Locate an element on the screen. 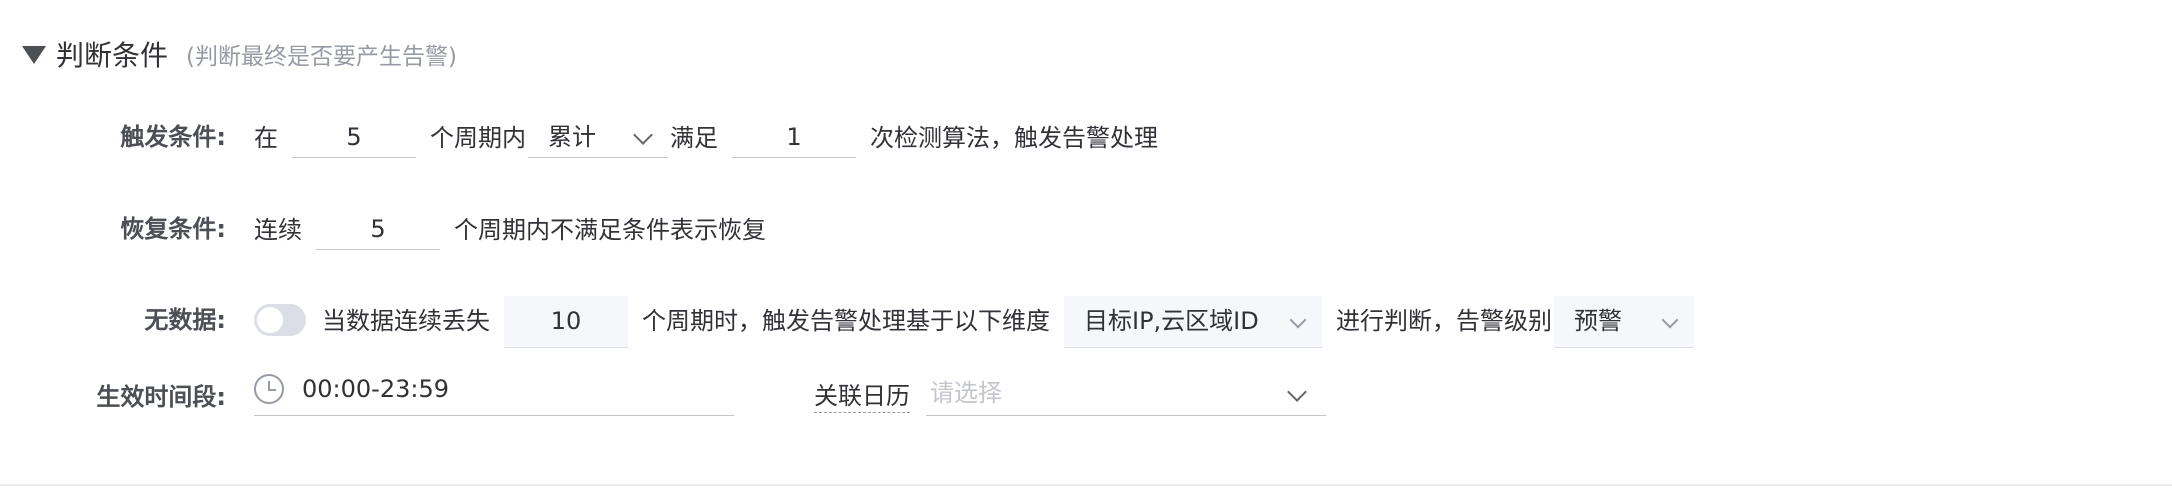 The width and height of the screenshot is (2172, 488). recovery-label: 恢复条件: is located at coordinates (173, 229).